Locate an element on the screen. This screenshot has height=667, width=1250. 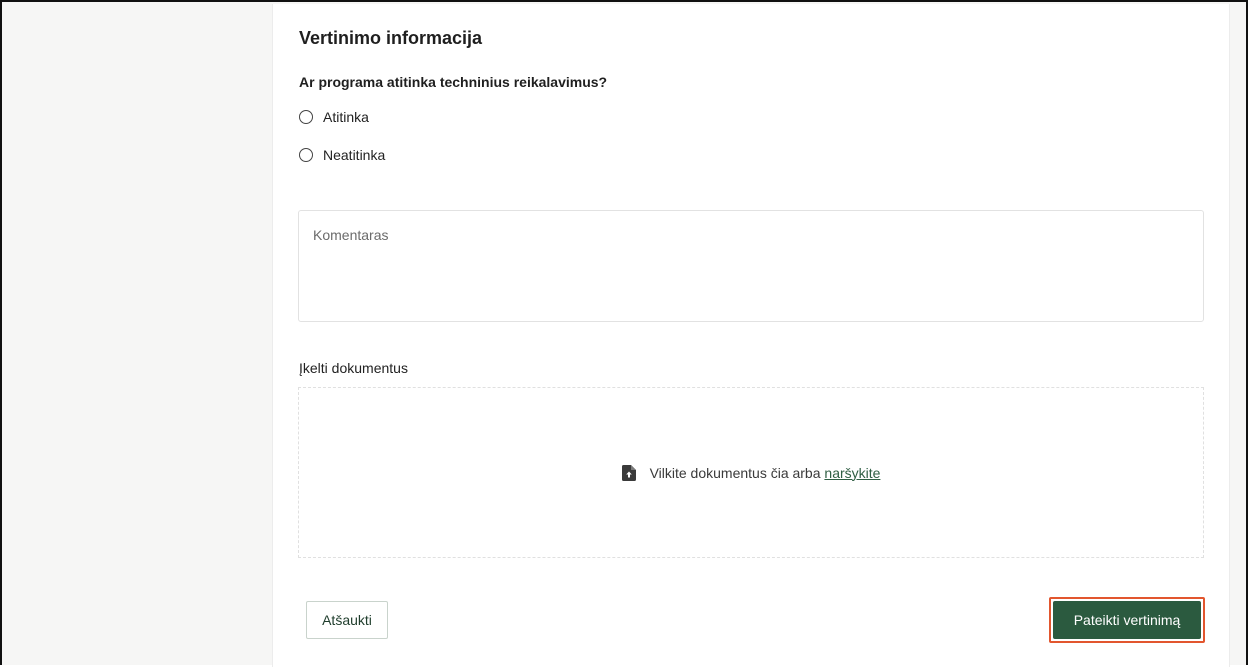
file-upload-icon is located at coordinates (628, 472).